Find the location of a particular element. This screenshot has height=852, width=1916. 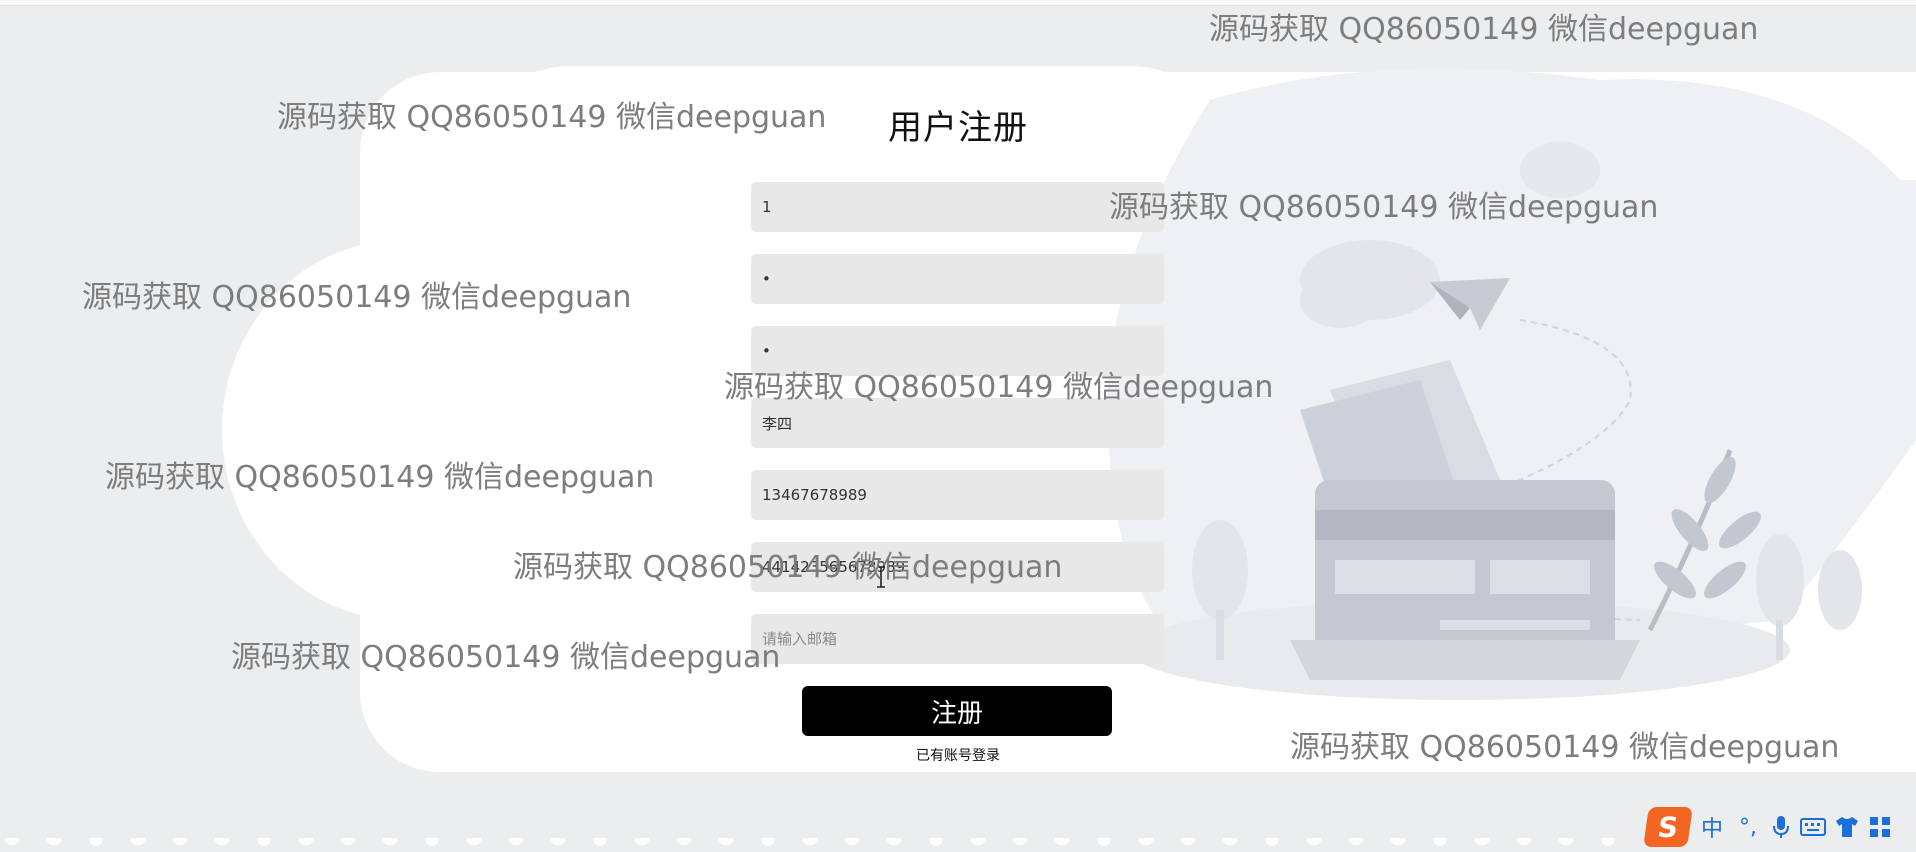

ime-toolbar: S 中 °, is located at coordinates (1779, 827).